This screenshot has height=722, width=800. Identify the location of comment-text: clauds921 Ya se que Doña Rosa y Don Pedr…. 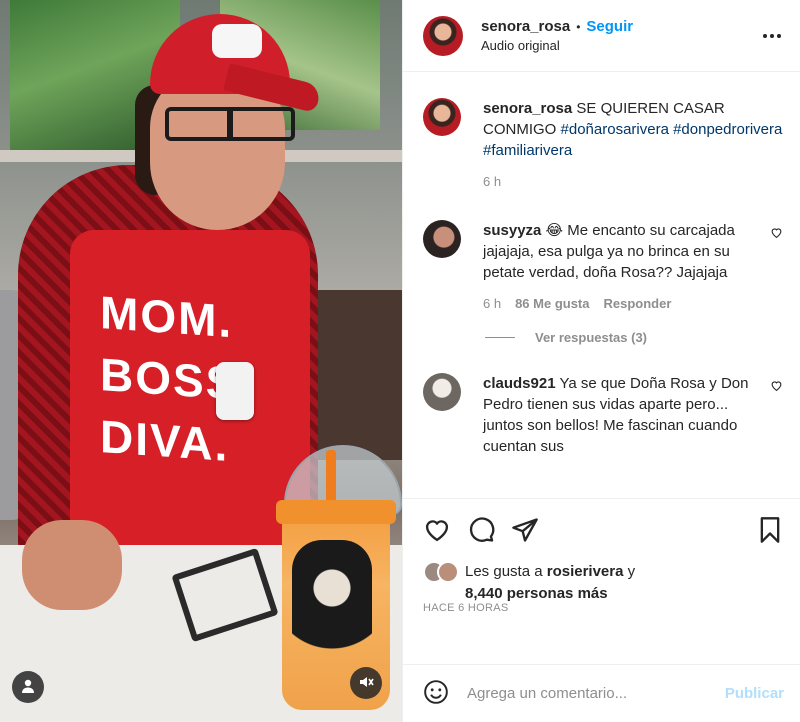
(621, 415).